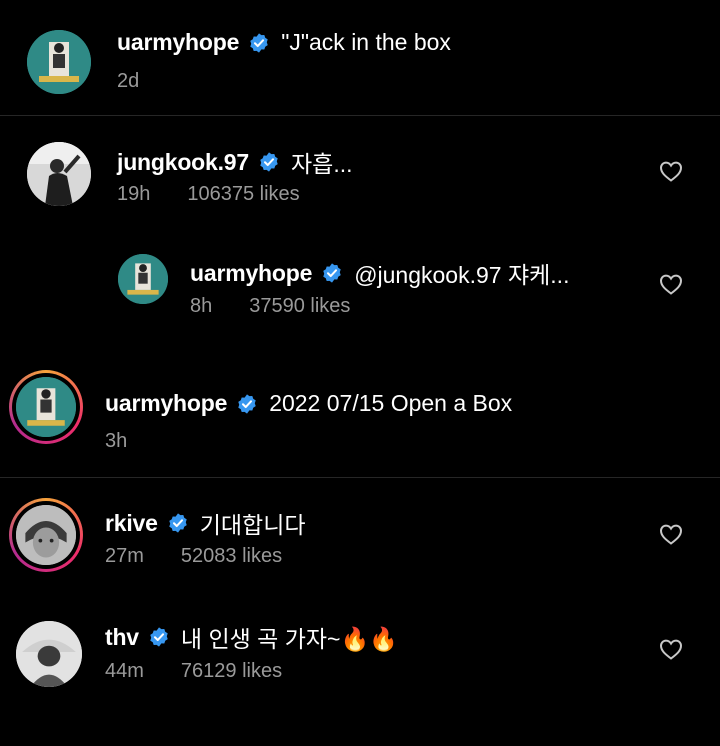  I want to click on likes-count: 76129 likes, so click(231, 671).